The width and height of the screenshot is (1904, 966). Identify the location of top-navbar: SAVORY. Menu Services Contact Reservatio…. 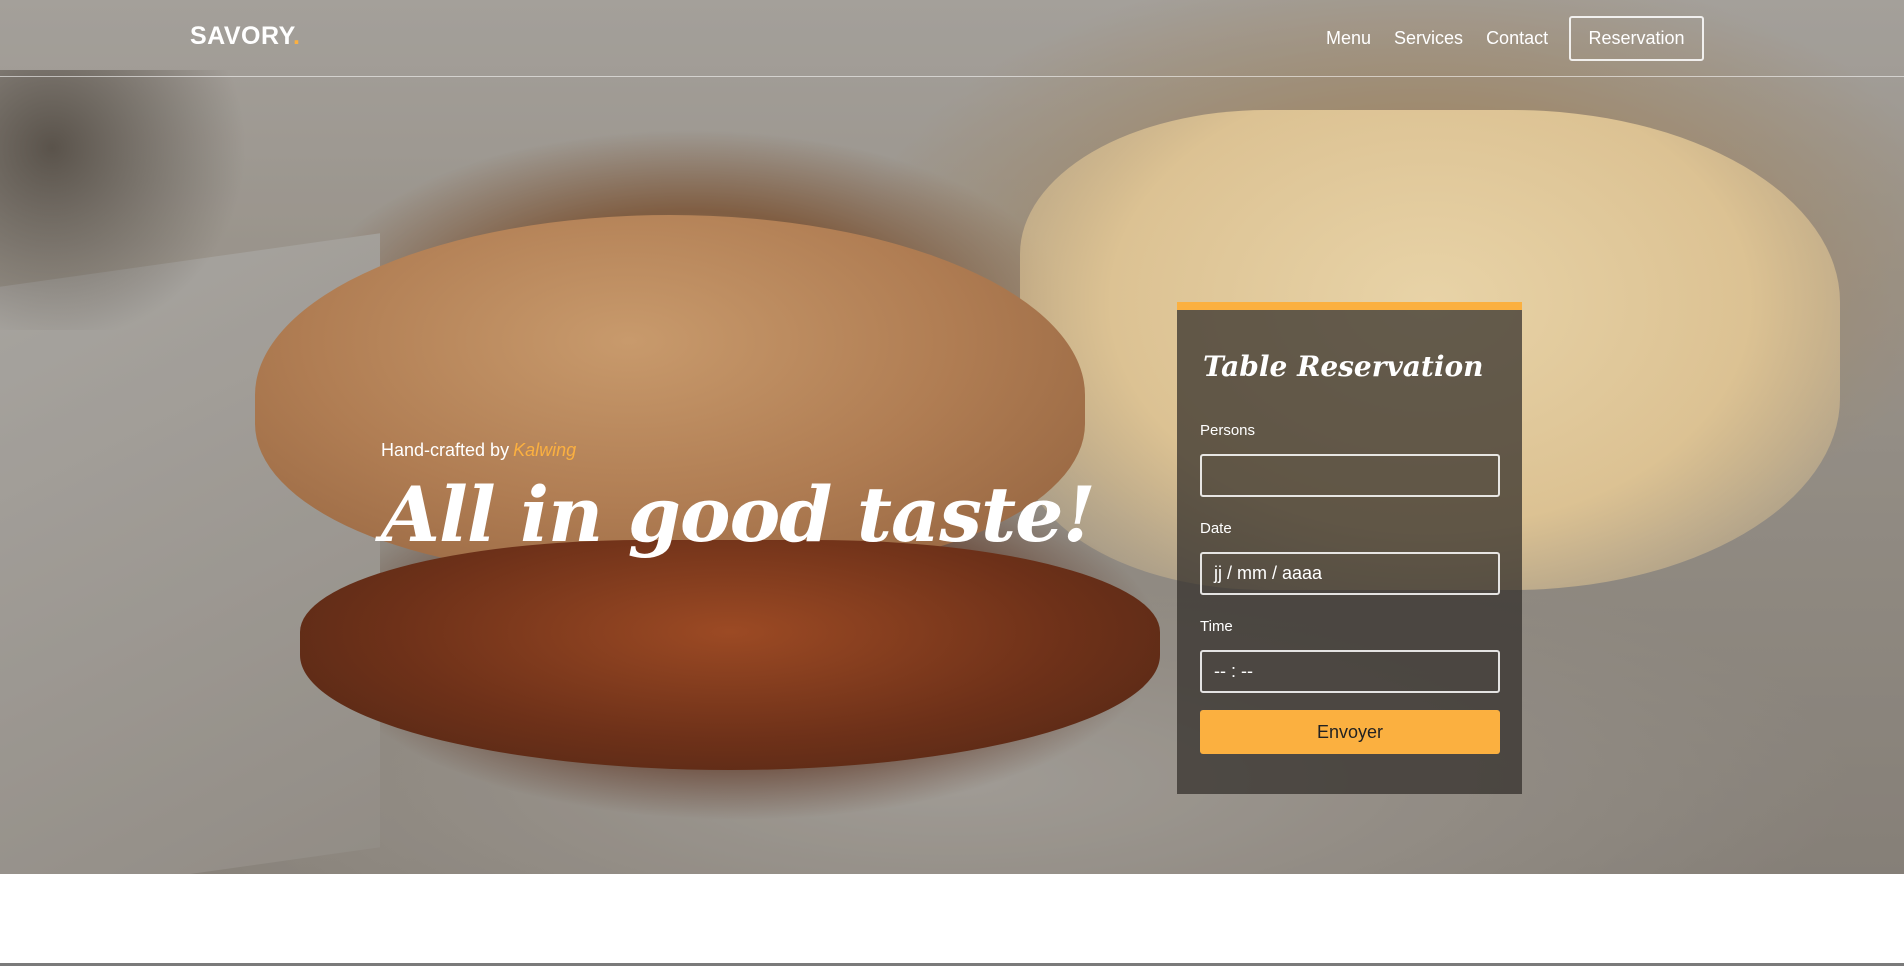
(952, 38).